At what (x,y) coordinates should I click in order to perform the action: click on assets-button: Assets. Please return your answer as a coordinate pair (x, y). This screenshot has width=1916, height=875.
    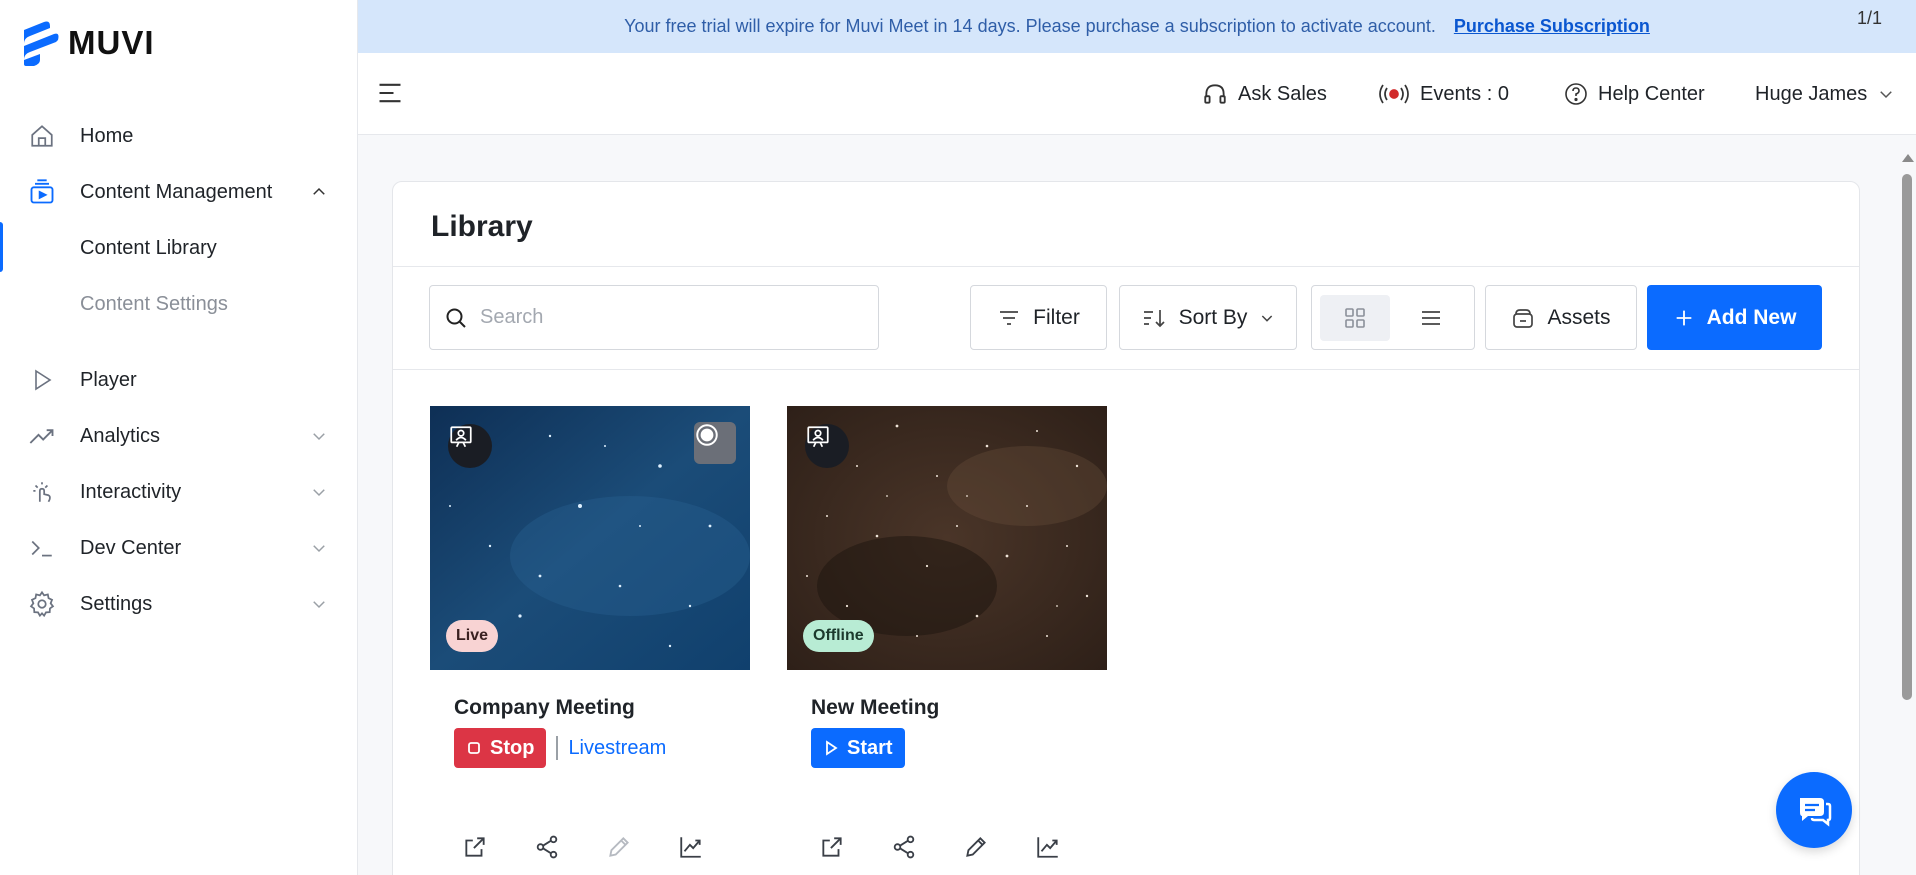
    Looking at the image, I should click on (1561, 317).